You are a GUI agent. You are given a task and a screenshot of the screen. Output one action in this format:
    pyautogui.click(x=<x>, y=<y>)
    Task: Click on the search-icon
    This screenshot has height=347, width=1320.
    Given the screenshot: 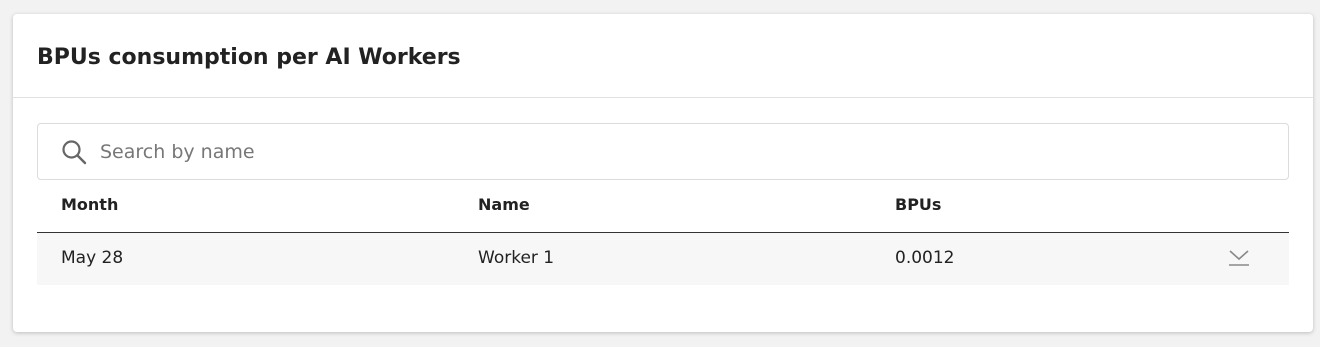 What is the action you would take?
    pyautogui.click(x=74, y=152)
    